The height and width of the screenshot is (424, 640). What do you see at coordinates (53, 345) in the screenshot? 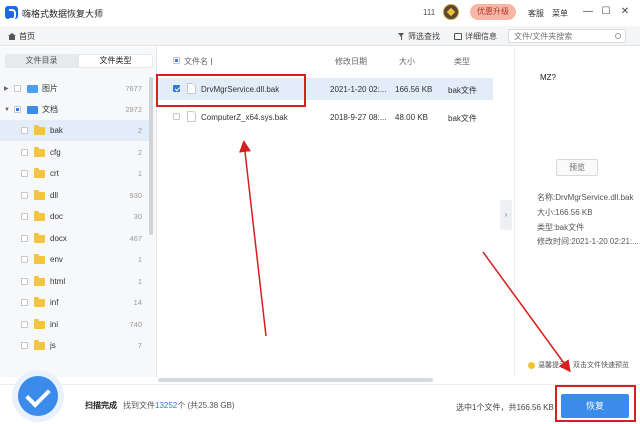
I see `tree-item-label: js` at bounding box center [53, 345].